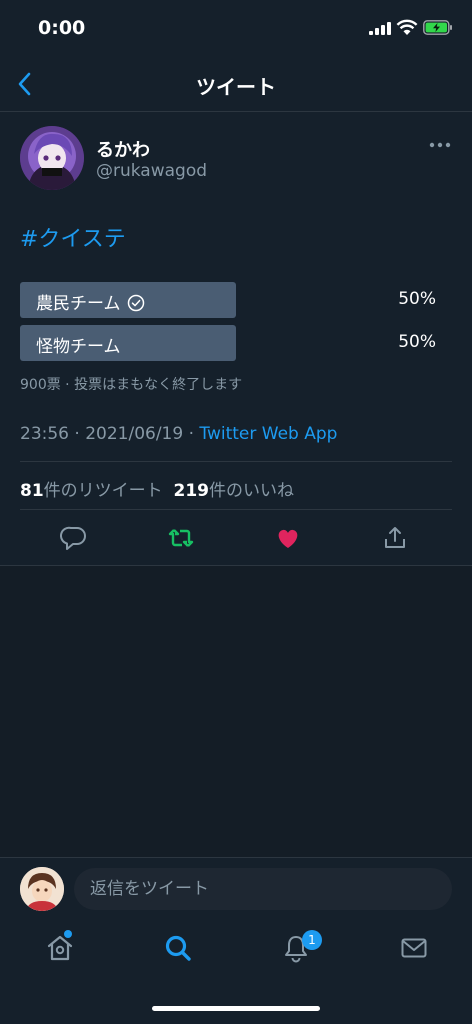  I want to click on signal-icon, so click(380, 28).